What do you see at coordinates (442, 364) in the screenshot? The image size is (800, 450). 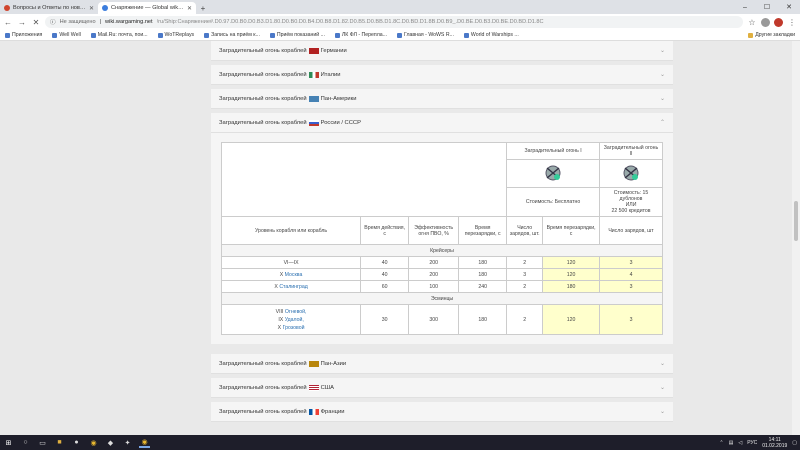 I see `accordion-pan-asia: Заградительный огонь кораблей Пан-Азии ⌄` at bounding box center [442, 364].